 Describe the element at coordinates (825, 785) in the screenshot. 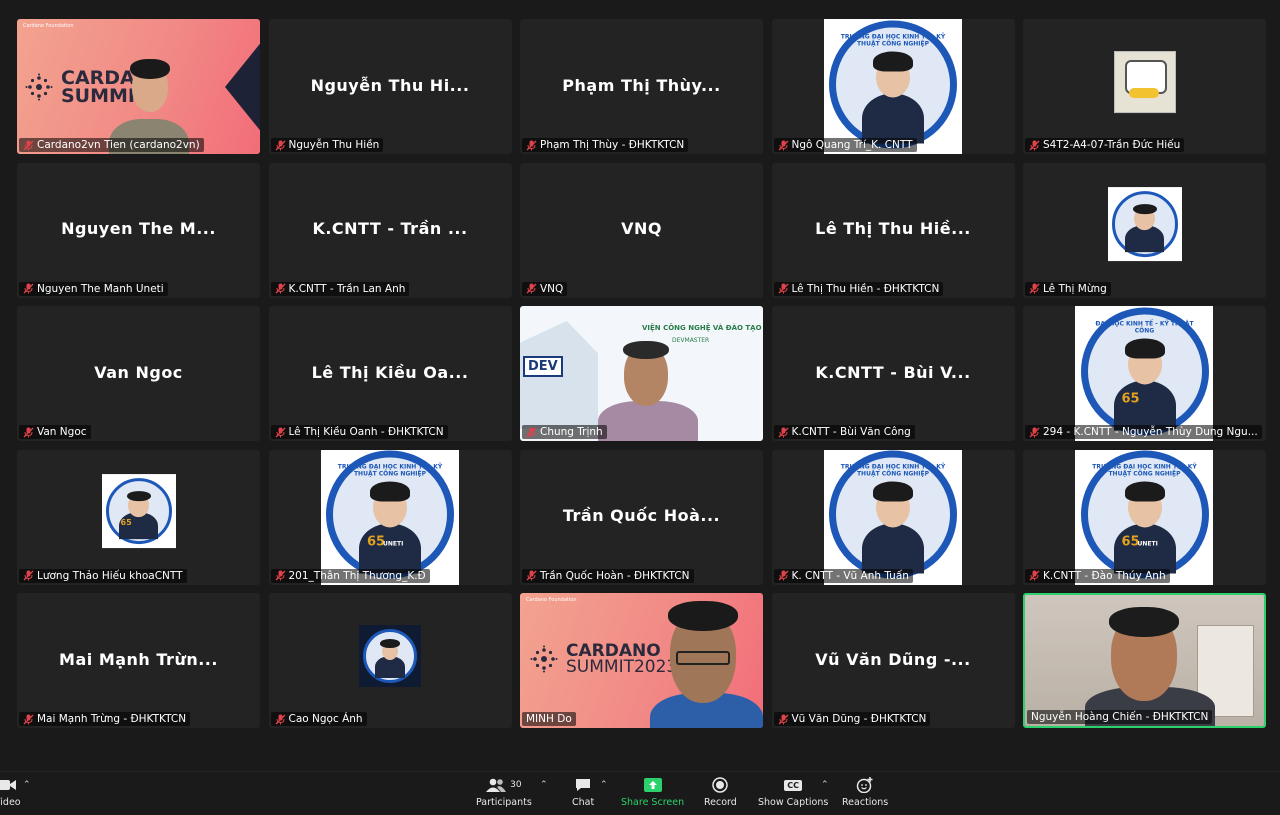

I see `captions-options-chevron-icon: ⌃` at that location.